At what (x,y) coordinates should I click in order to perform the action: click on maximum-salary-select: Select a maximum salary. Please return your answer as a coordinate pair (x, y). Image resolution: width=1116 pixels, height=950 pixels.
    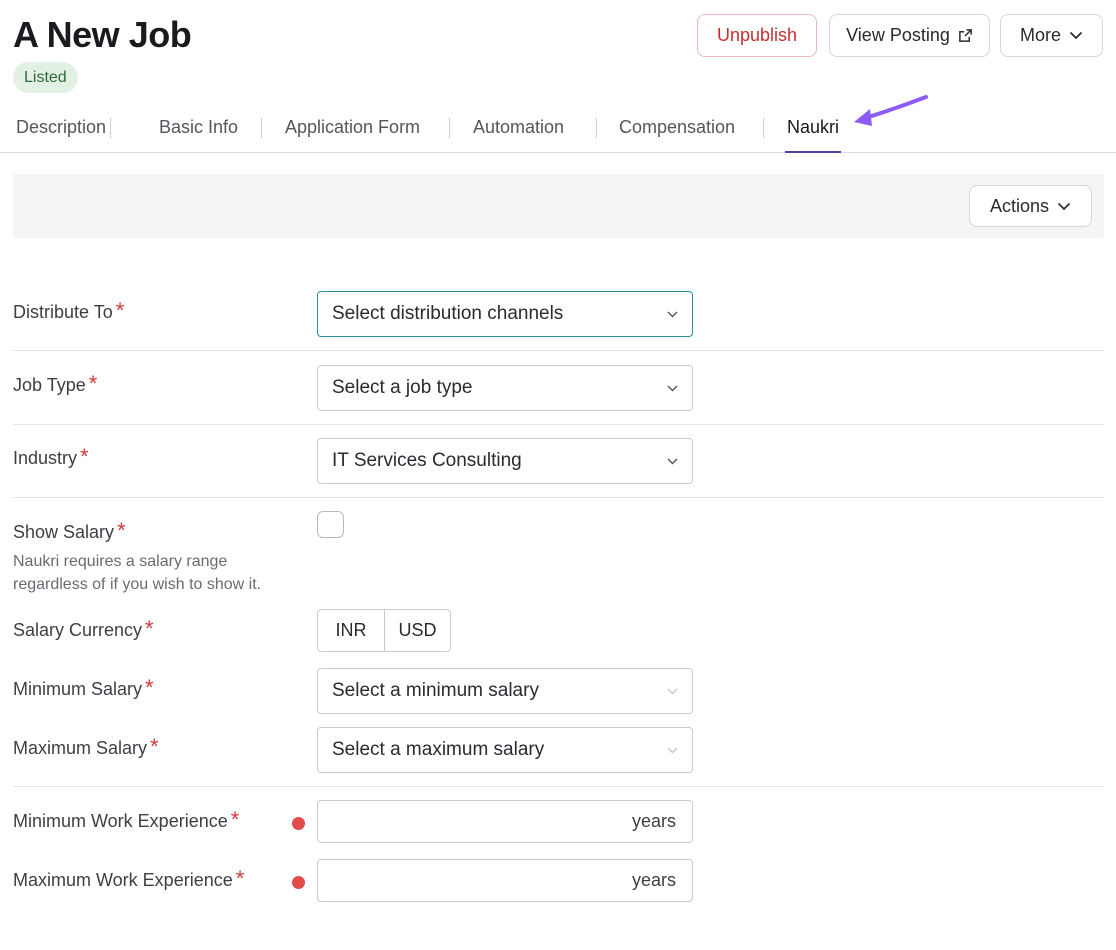
    Looking at the image, I should click on (505, 750).